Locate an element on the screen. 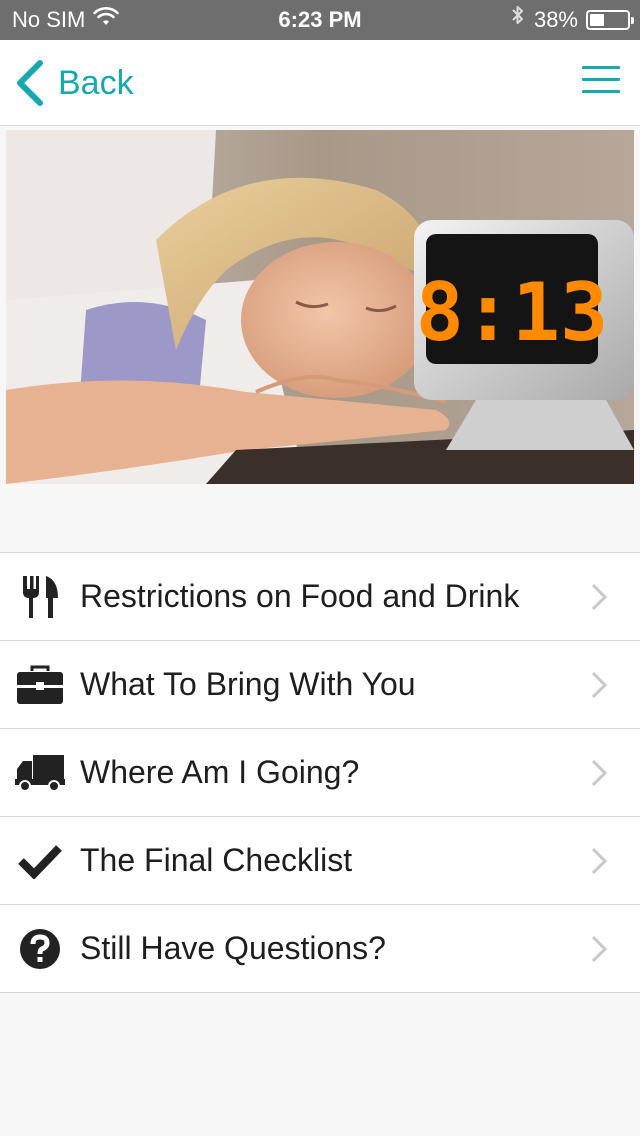 Image resolution: width=640 pixels, height=1136 pixels. battery-percent: 38% is located at coordinates (555, 19).